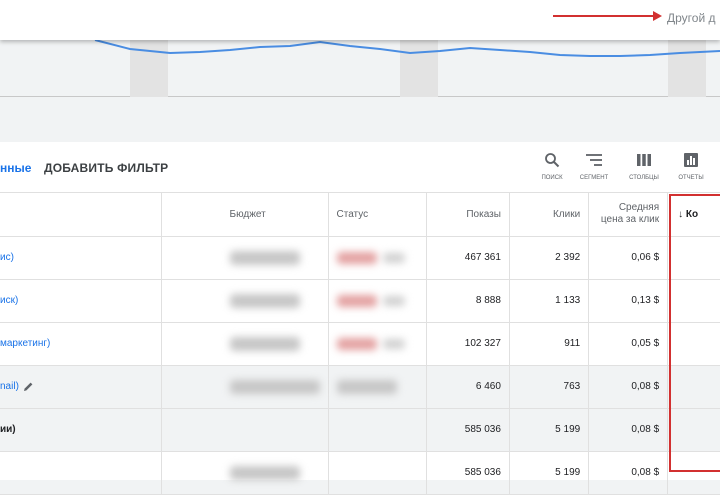 This screenshot has width=720, height=495. Describe the element at coordinates (245, 215) in the screenshot. I see `header-budget: Бюджет` at that location.